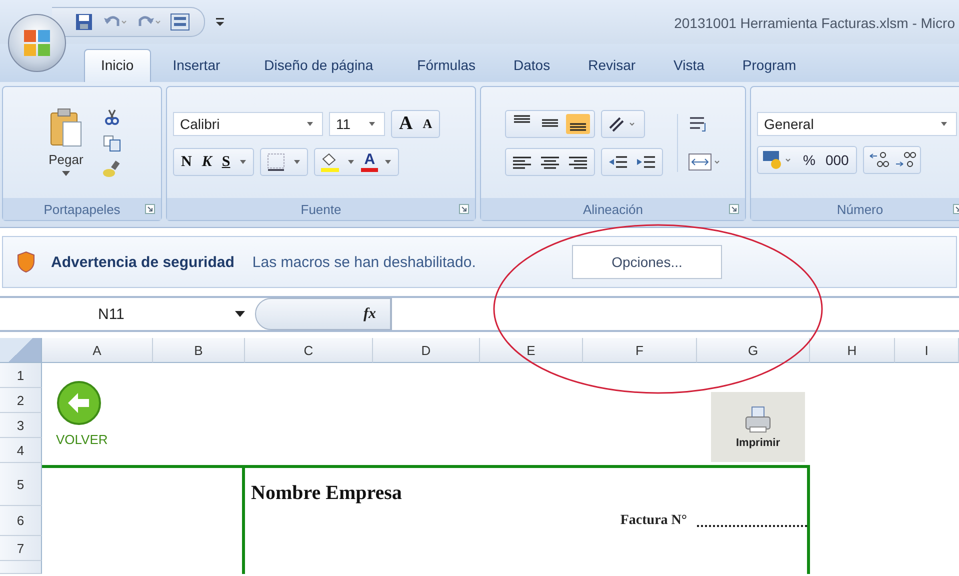  What do you see at coordinates (426, 350) in the screenshot?
I see `column-header: D` at bounding box center [426, 350].